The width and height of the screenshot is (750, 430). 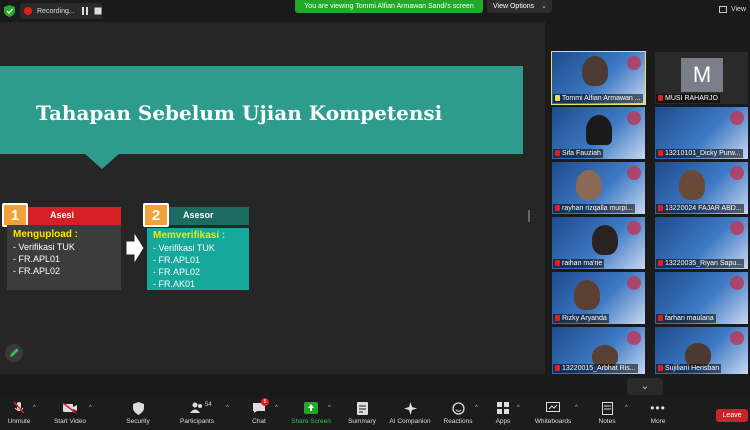 I want to click on video-off-icon, so click(x=69, y=408).